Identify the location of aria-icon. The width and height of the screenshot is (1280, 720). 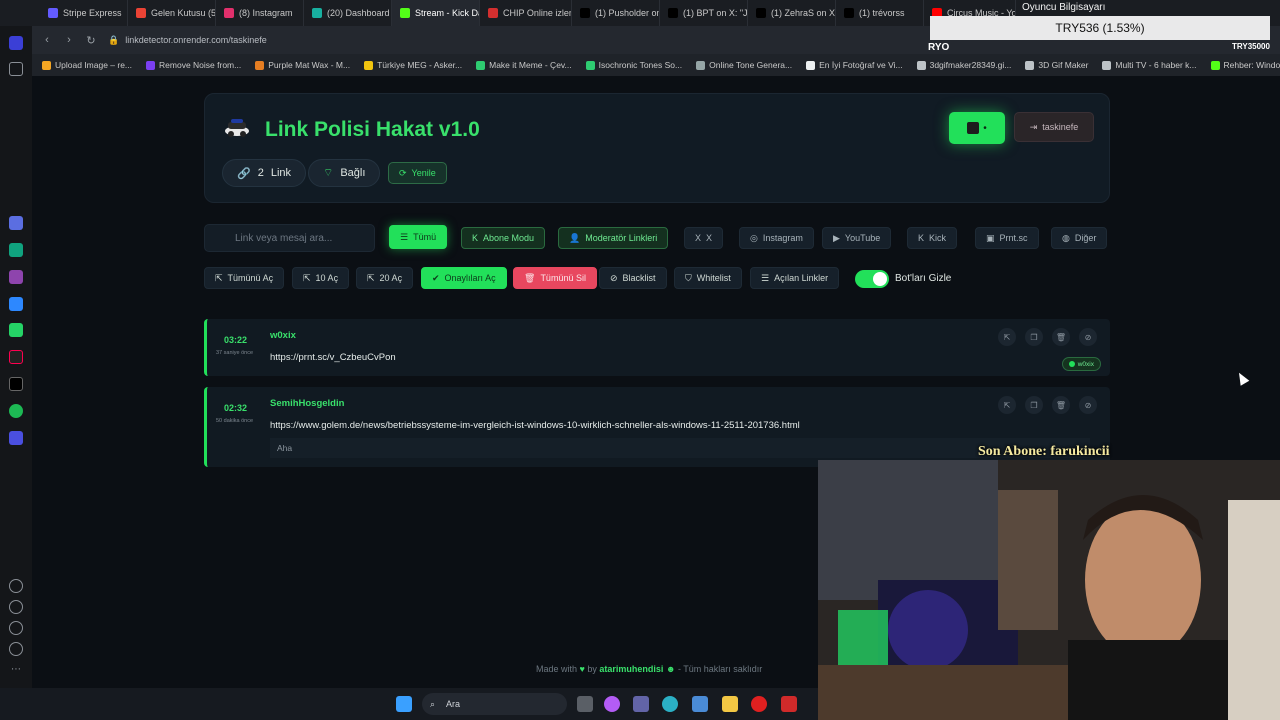
(16, 223).